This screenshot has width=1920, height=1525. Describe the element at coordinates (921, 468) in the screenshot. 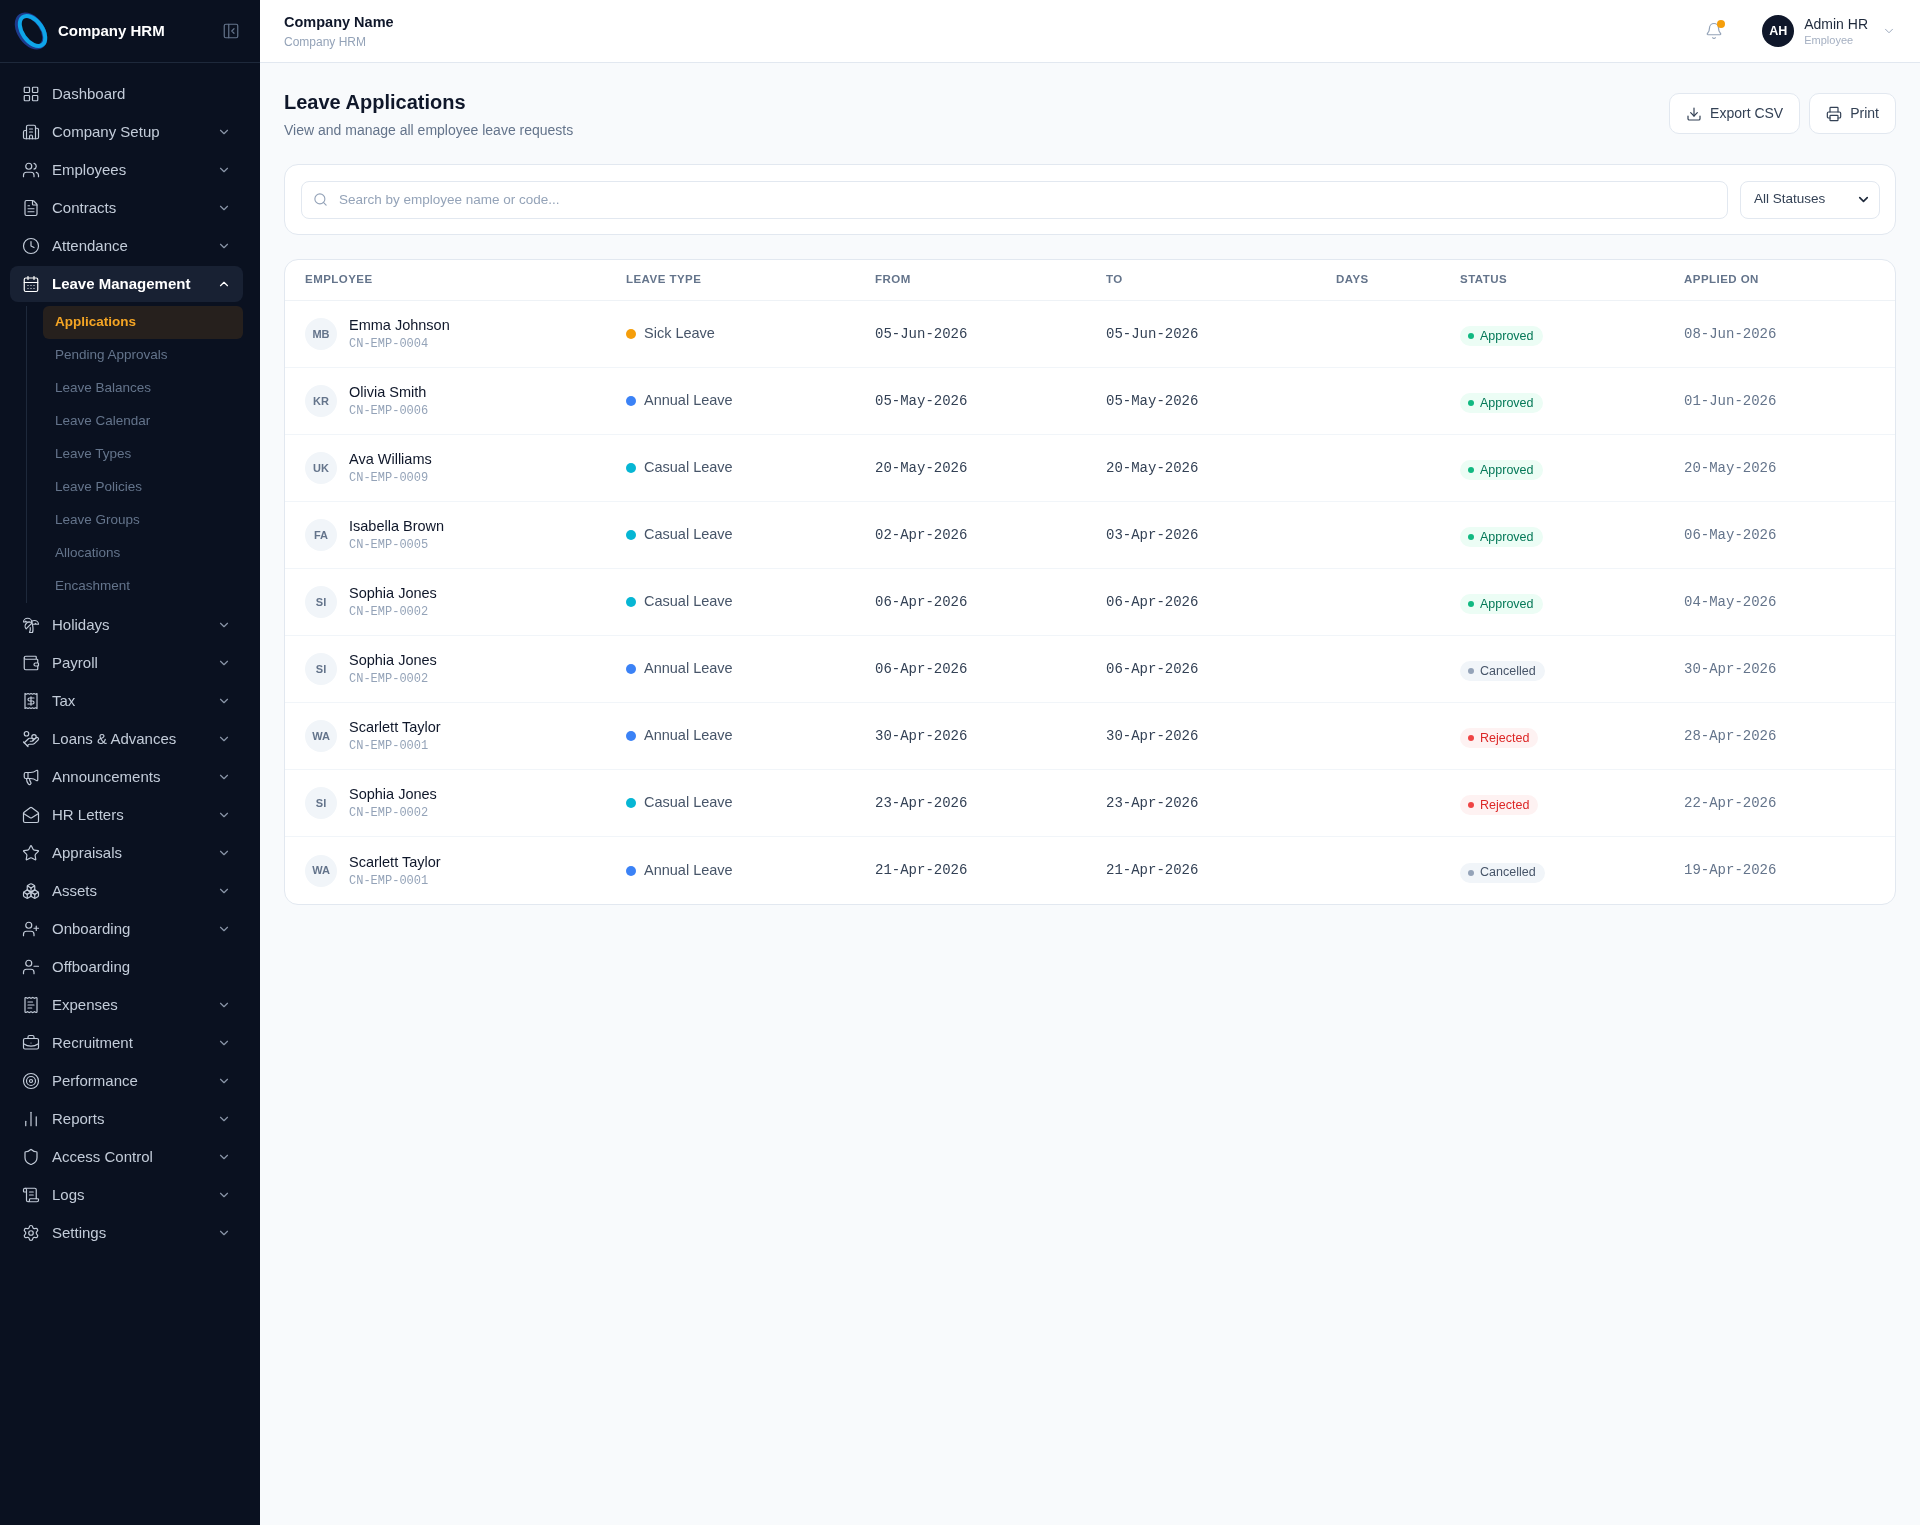

I see `from-date: 20-May-2026` at that location.